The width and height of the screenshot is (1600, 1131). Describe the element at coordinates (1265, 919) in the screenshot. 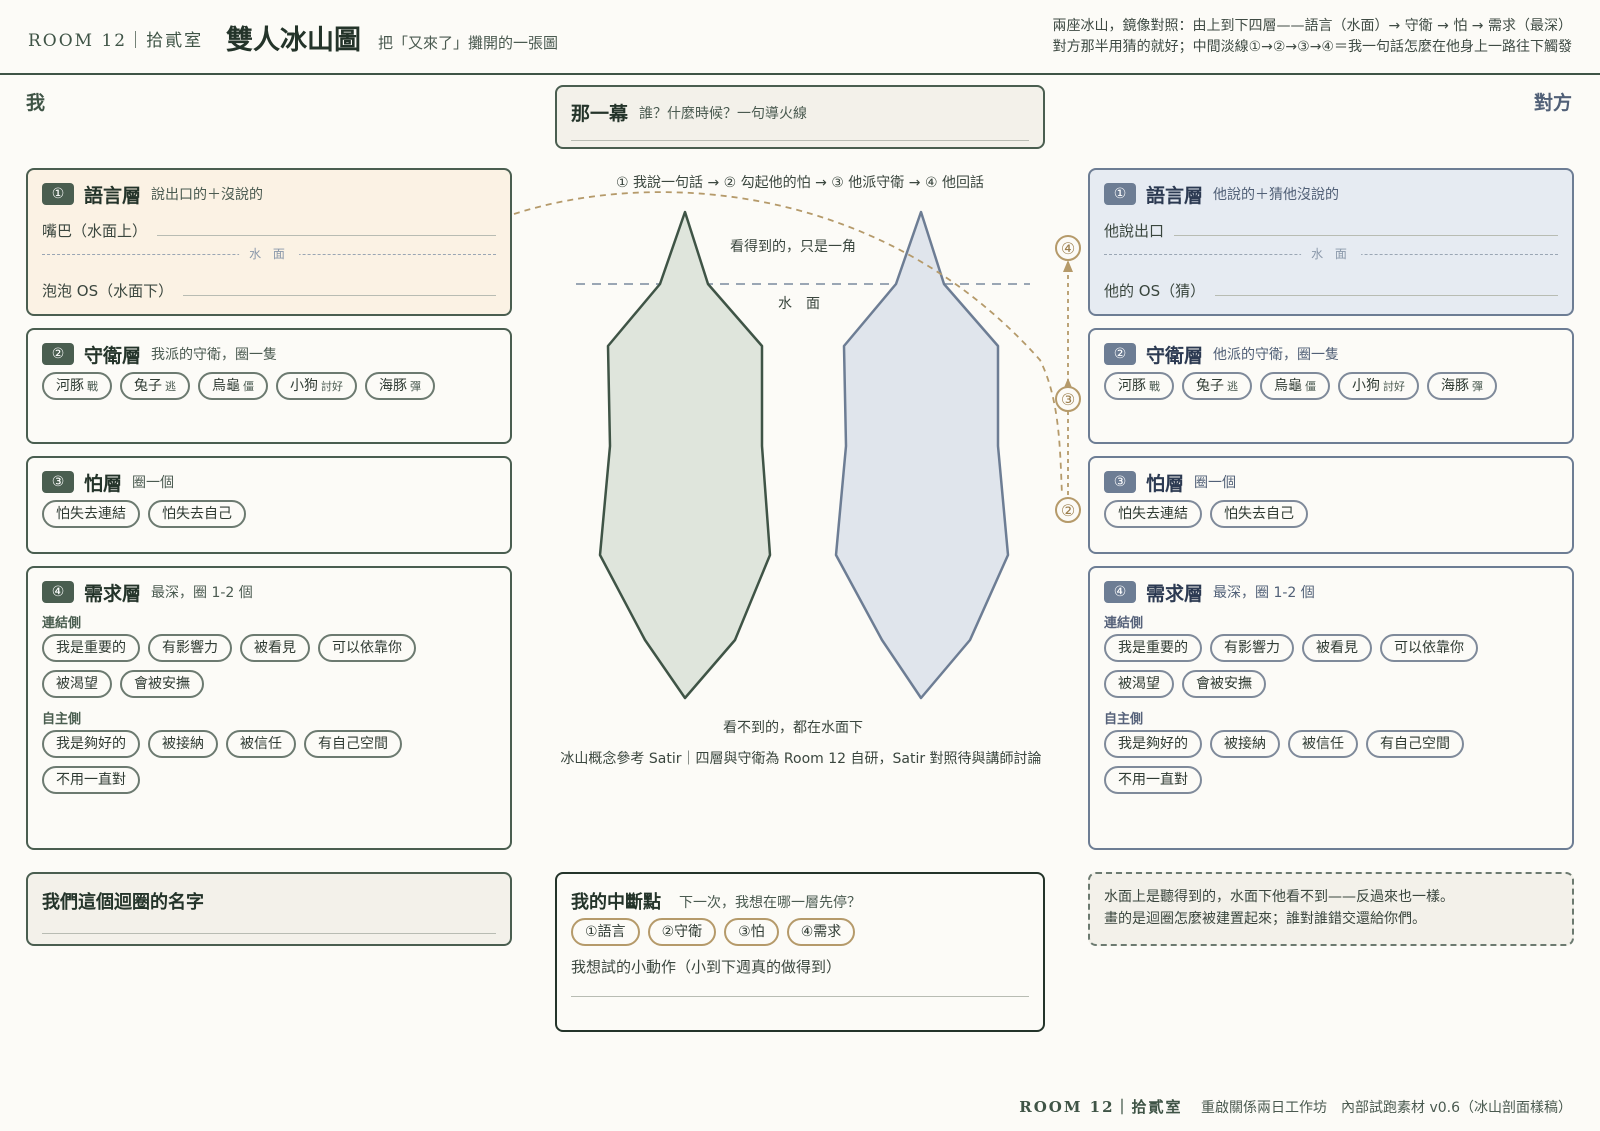

I see `reminder-line-2: 畫的是迴圈怎麼被建置起來；誰對誰錯交還給你們。` at that location.